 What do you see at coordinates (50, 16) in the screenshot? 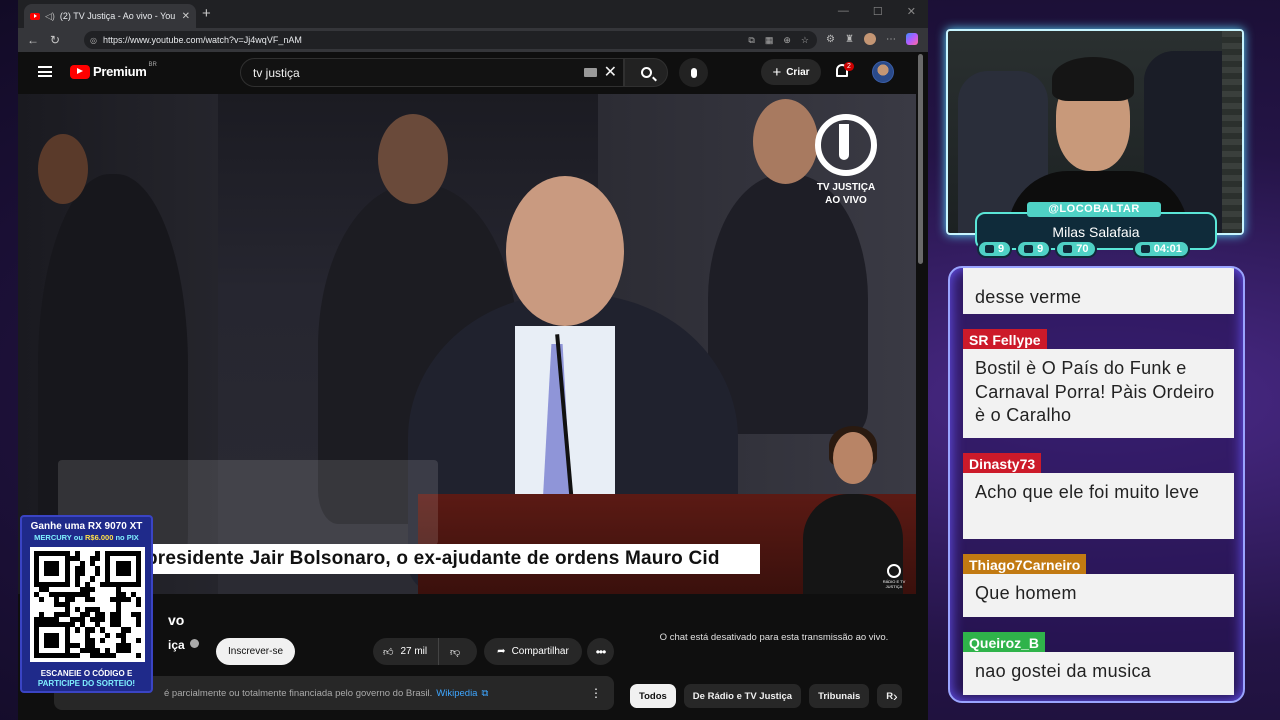
I see `speaker-icon: ◁)` at bounding box center [50, 16].